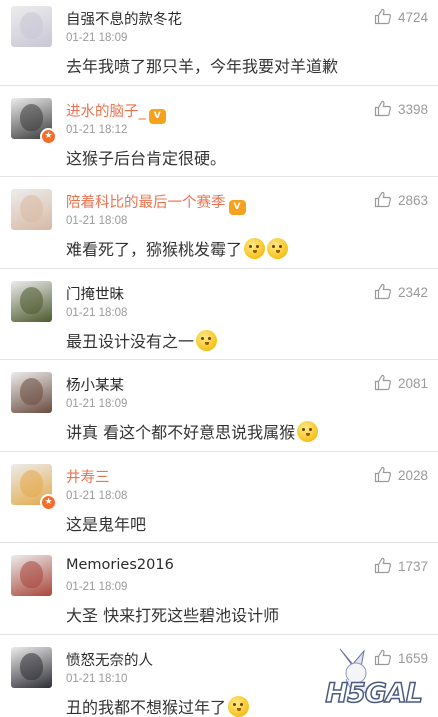 Image resolution: width=438 pixels, height=717 pixels. Describe the element at coordinates (219, 406) in the screenshot. I see `comment-item: 杨小某某 01-21 18:09 讲真 看这个都不好意思说我属猴 2081` at that location.